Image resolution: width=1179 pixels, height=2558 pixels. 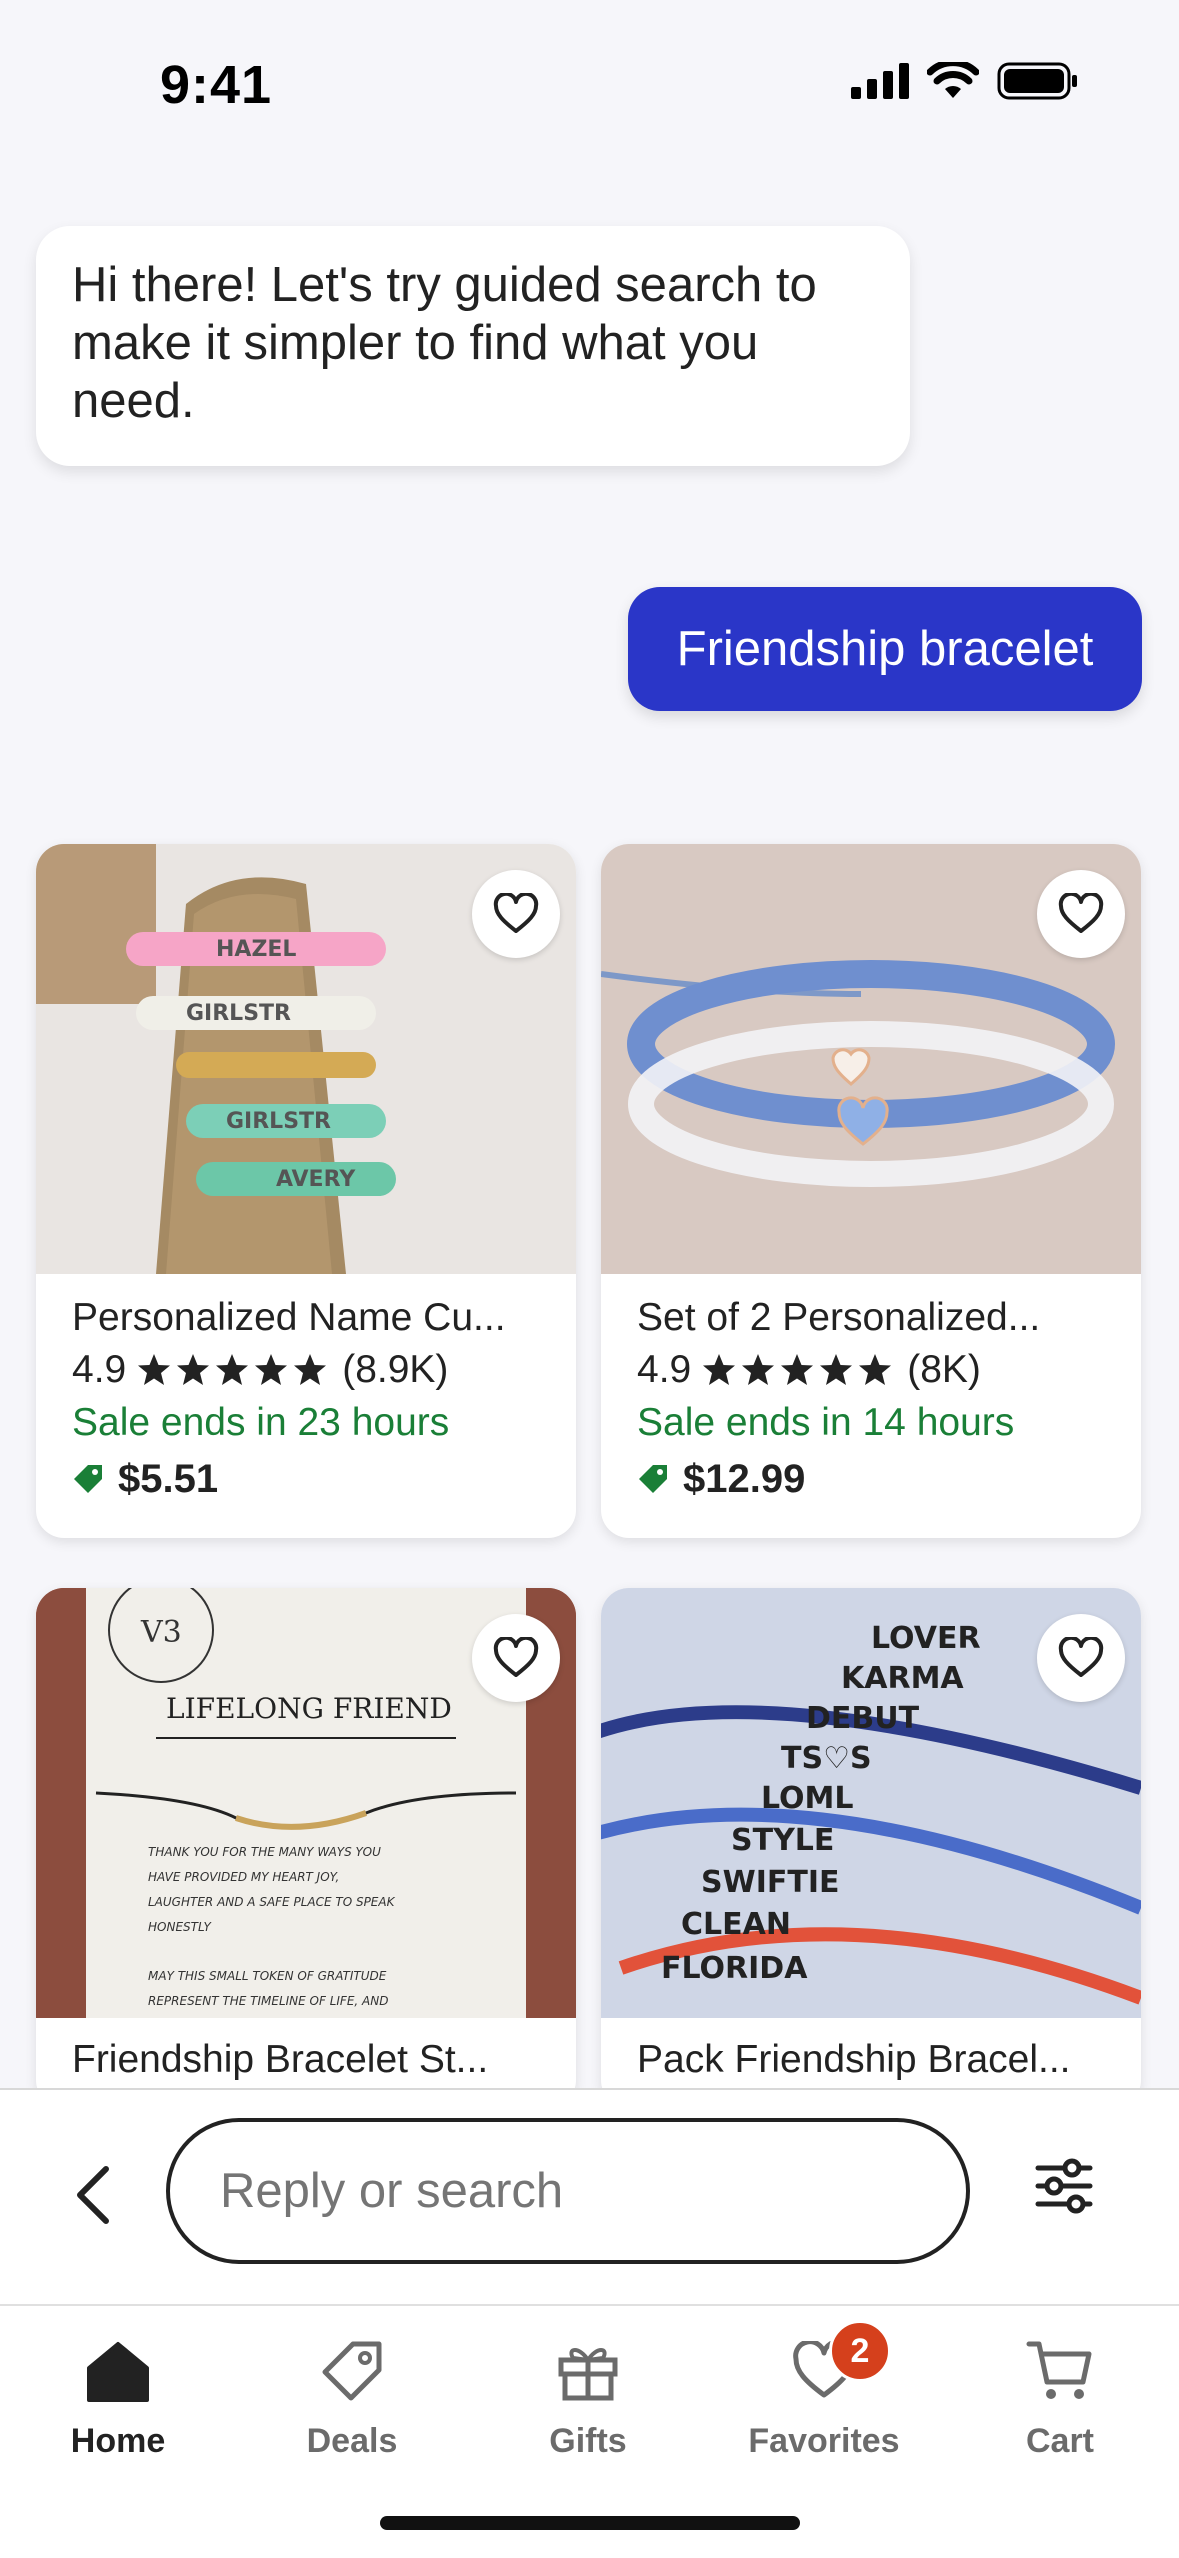 What do you see at coordinates (316, 1179) in the screenshot?
I see `bead-letters-4: AVERY` at bounding box center [316, 1179].